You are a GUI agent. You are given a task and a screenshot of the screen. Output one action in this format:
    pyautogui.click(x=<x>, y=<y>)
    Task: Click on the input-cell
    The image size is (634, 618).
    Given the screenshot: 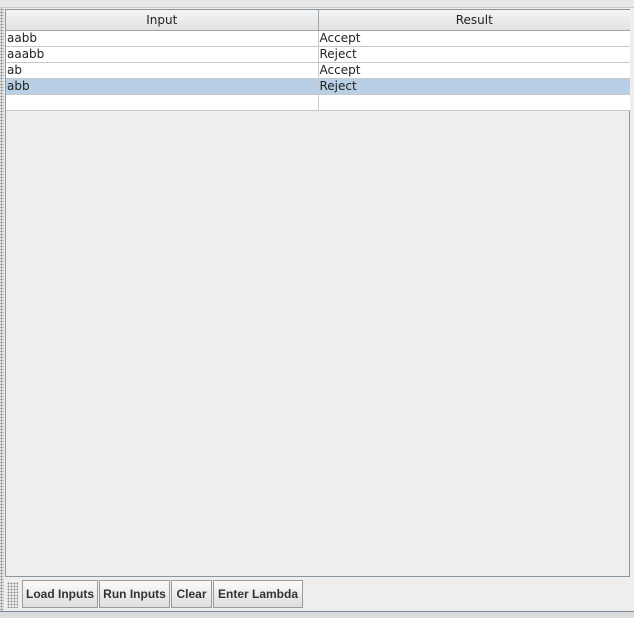 What is the action you would take?
    pyautogui.click(x=162, y=102)
    